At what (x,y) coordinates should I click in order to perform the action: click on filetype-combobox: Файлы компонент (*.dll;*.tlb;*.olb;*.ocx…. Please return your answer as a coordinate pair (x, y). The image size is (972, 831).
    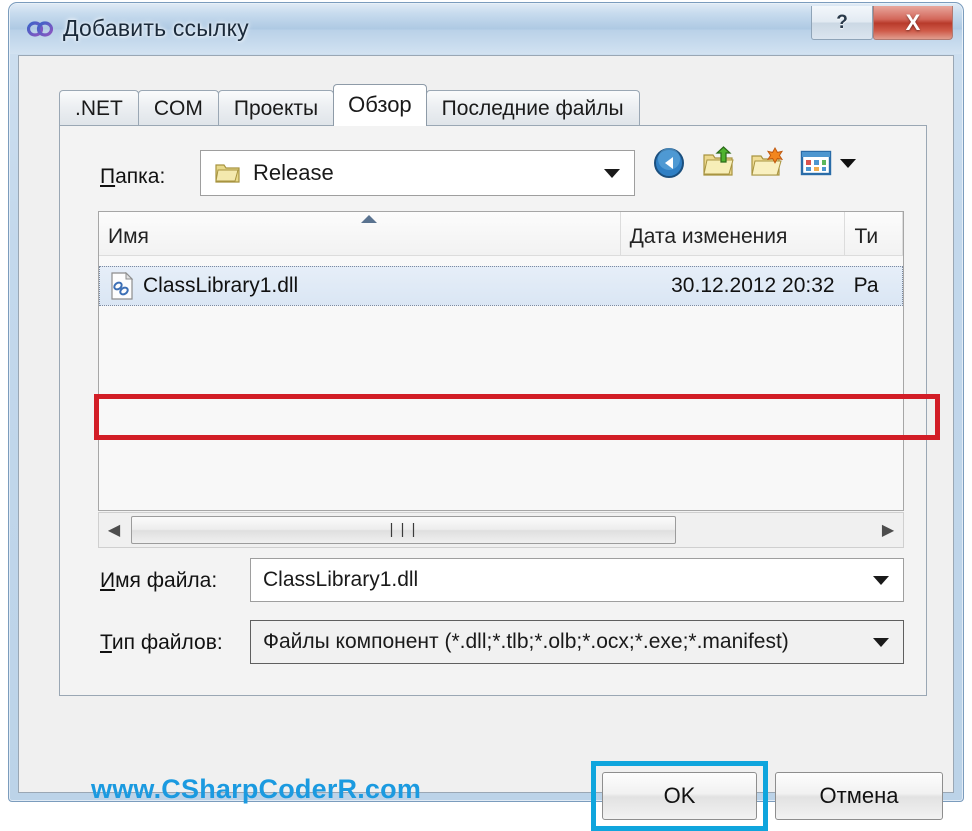
    Looking at the image, I should click on (577, 642).